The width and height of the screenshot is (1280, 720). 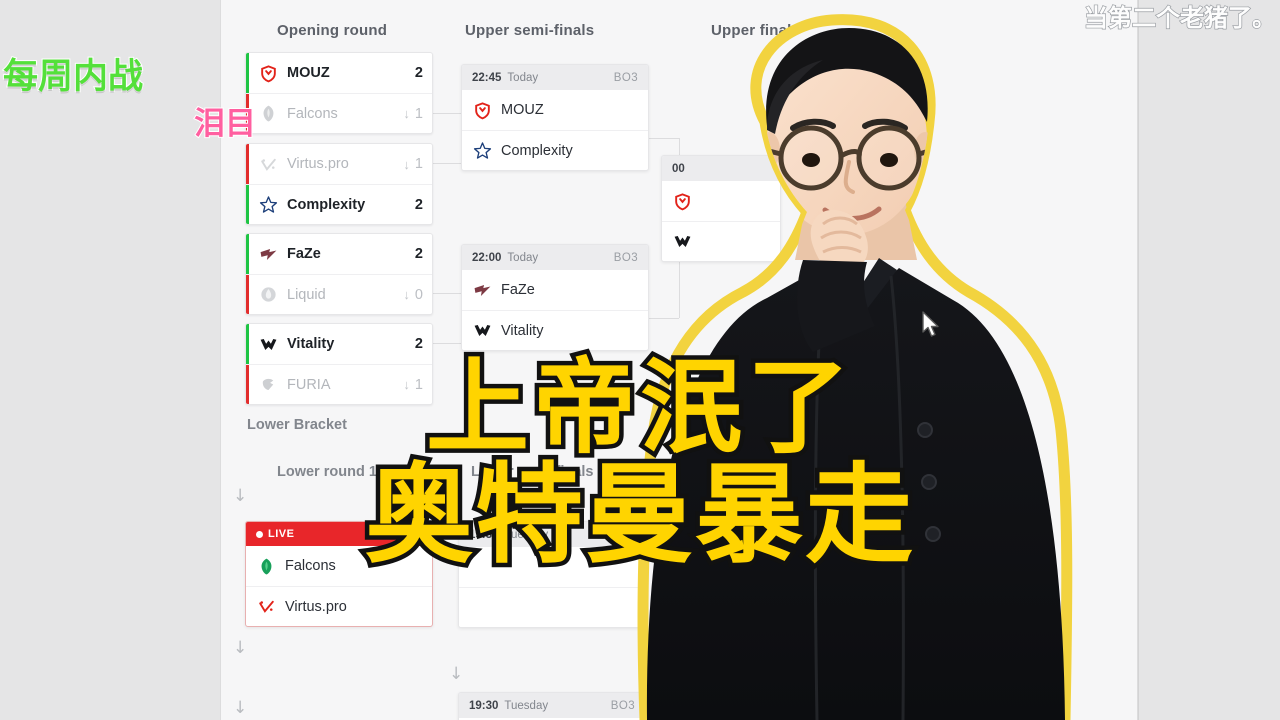 I want to click on team-row-loser: Liquid ↓ 0, so click(x=339, y=294).